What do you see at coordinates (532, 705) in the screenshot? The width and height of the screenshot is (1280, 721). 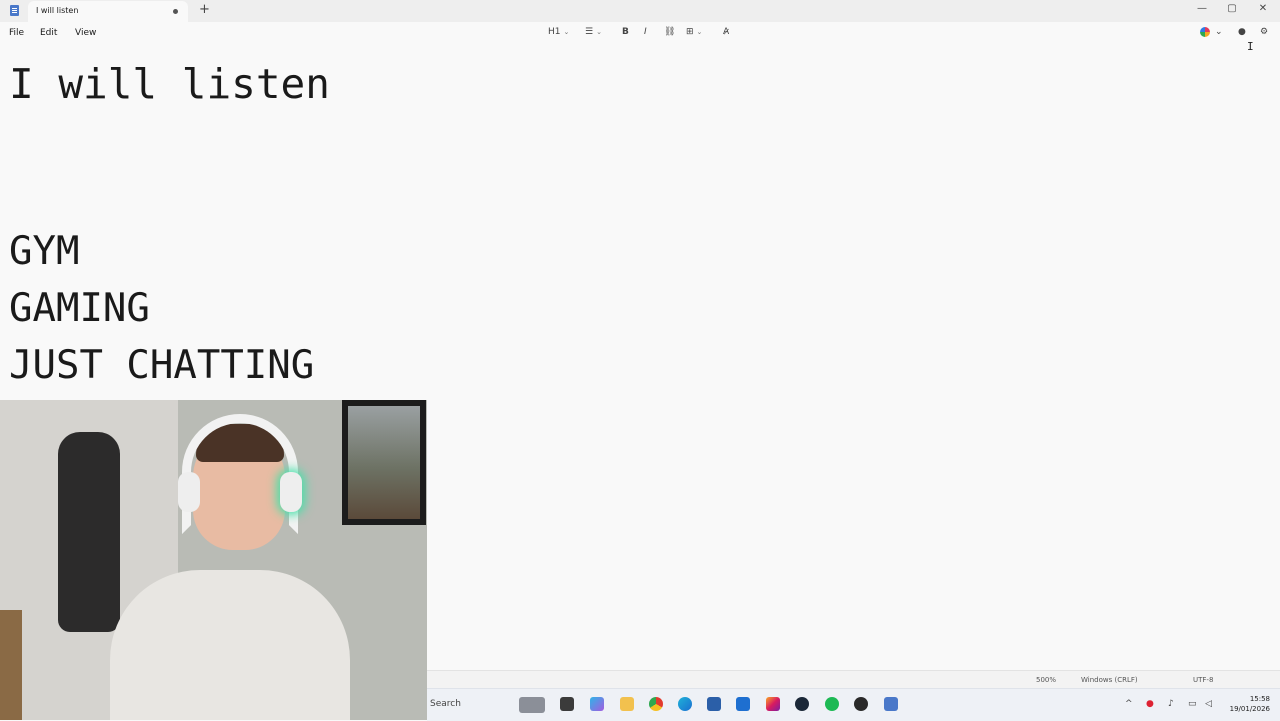 I see `search-highlight-image` at bounding box center [532, 705].